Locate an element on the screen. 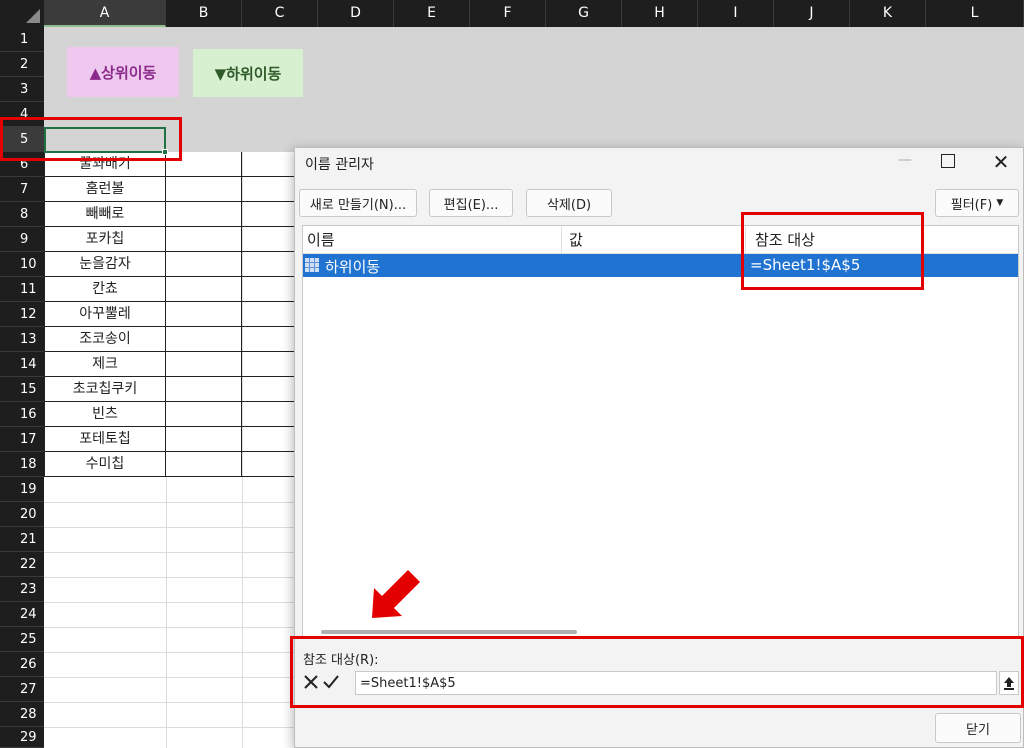 The width and height of the screenshot is (1024, 748). row-header-29: 29 is located at coordinates (22, 737).